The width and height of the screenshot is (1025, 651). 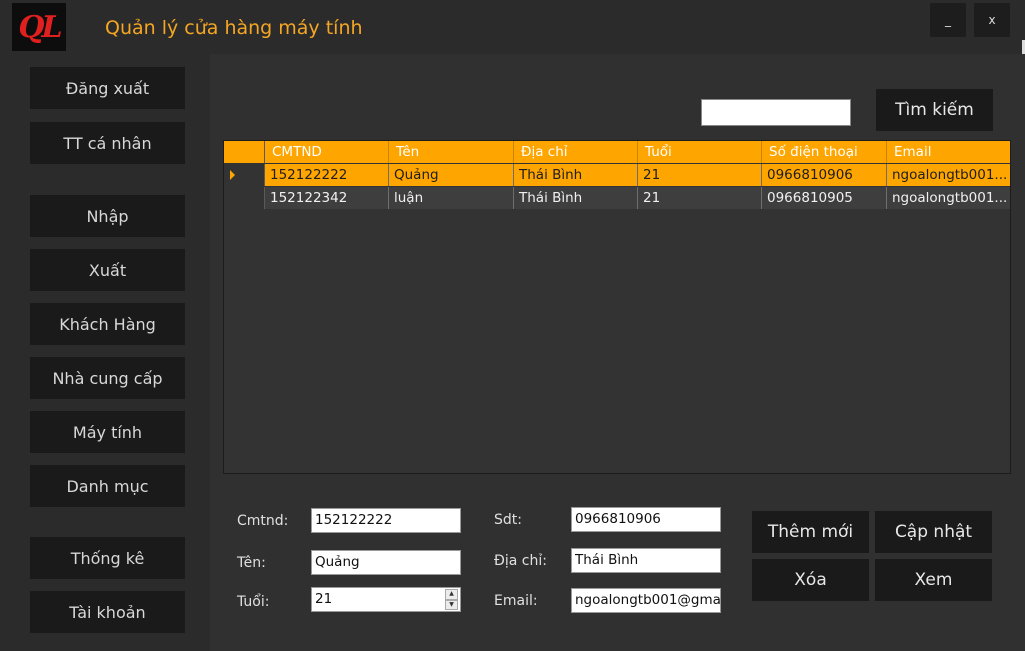 I want to click on delete-button: Xóa, so click(x=810, y=580).